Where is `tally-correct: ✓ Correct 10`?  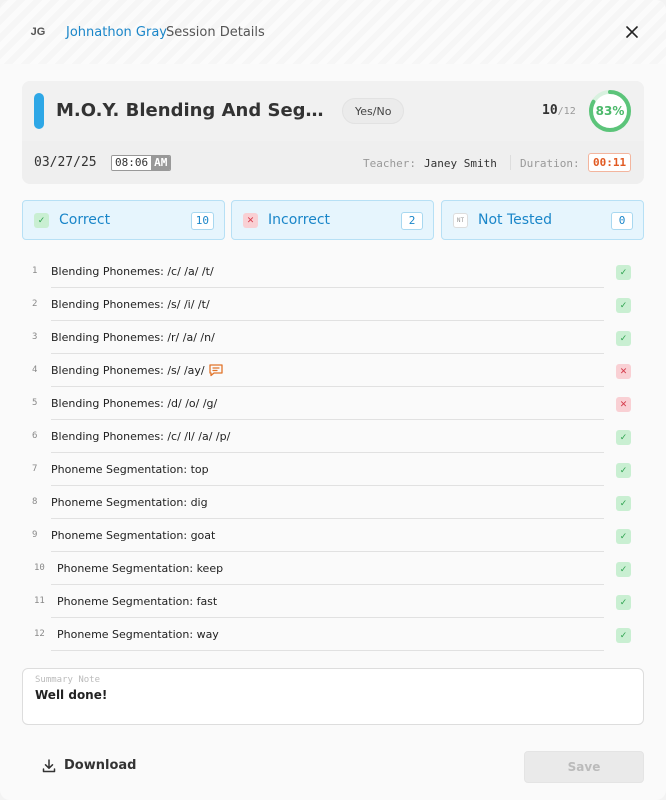
tally-correct: ✓ Correct 10 is located at coordinates (123, 220).